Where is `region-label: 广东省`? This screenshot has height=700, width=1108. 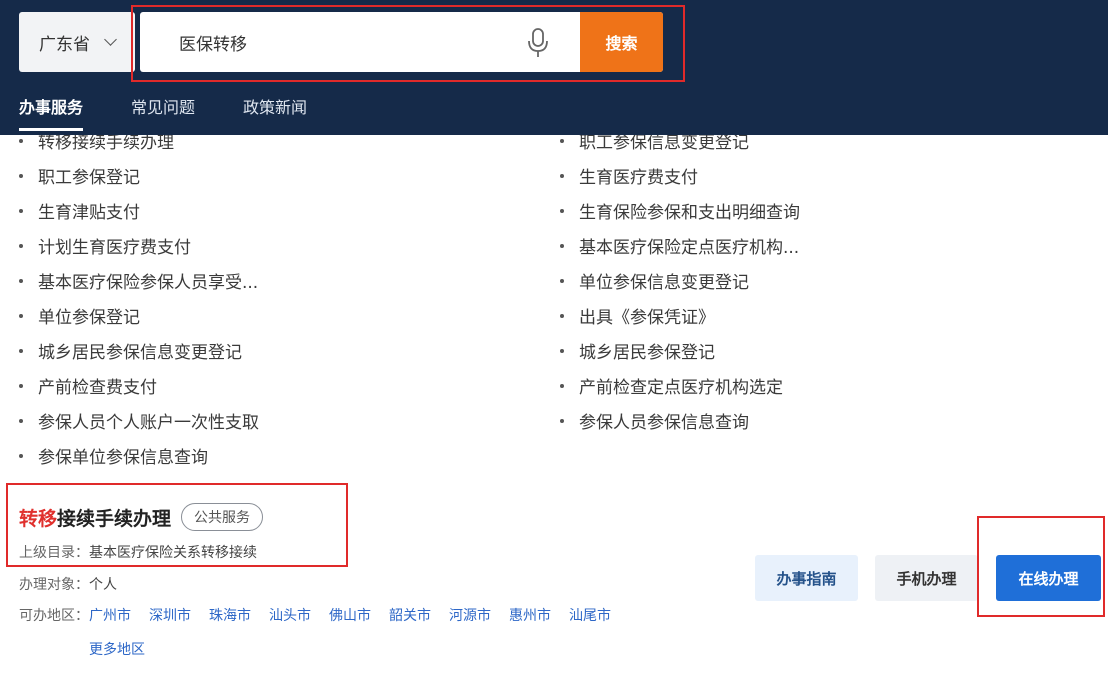
region-label: 广东省 is located at coordinates (64, 42).